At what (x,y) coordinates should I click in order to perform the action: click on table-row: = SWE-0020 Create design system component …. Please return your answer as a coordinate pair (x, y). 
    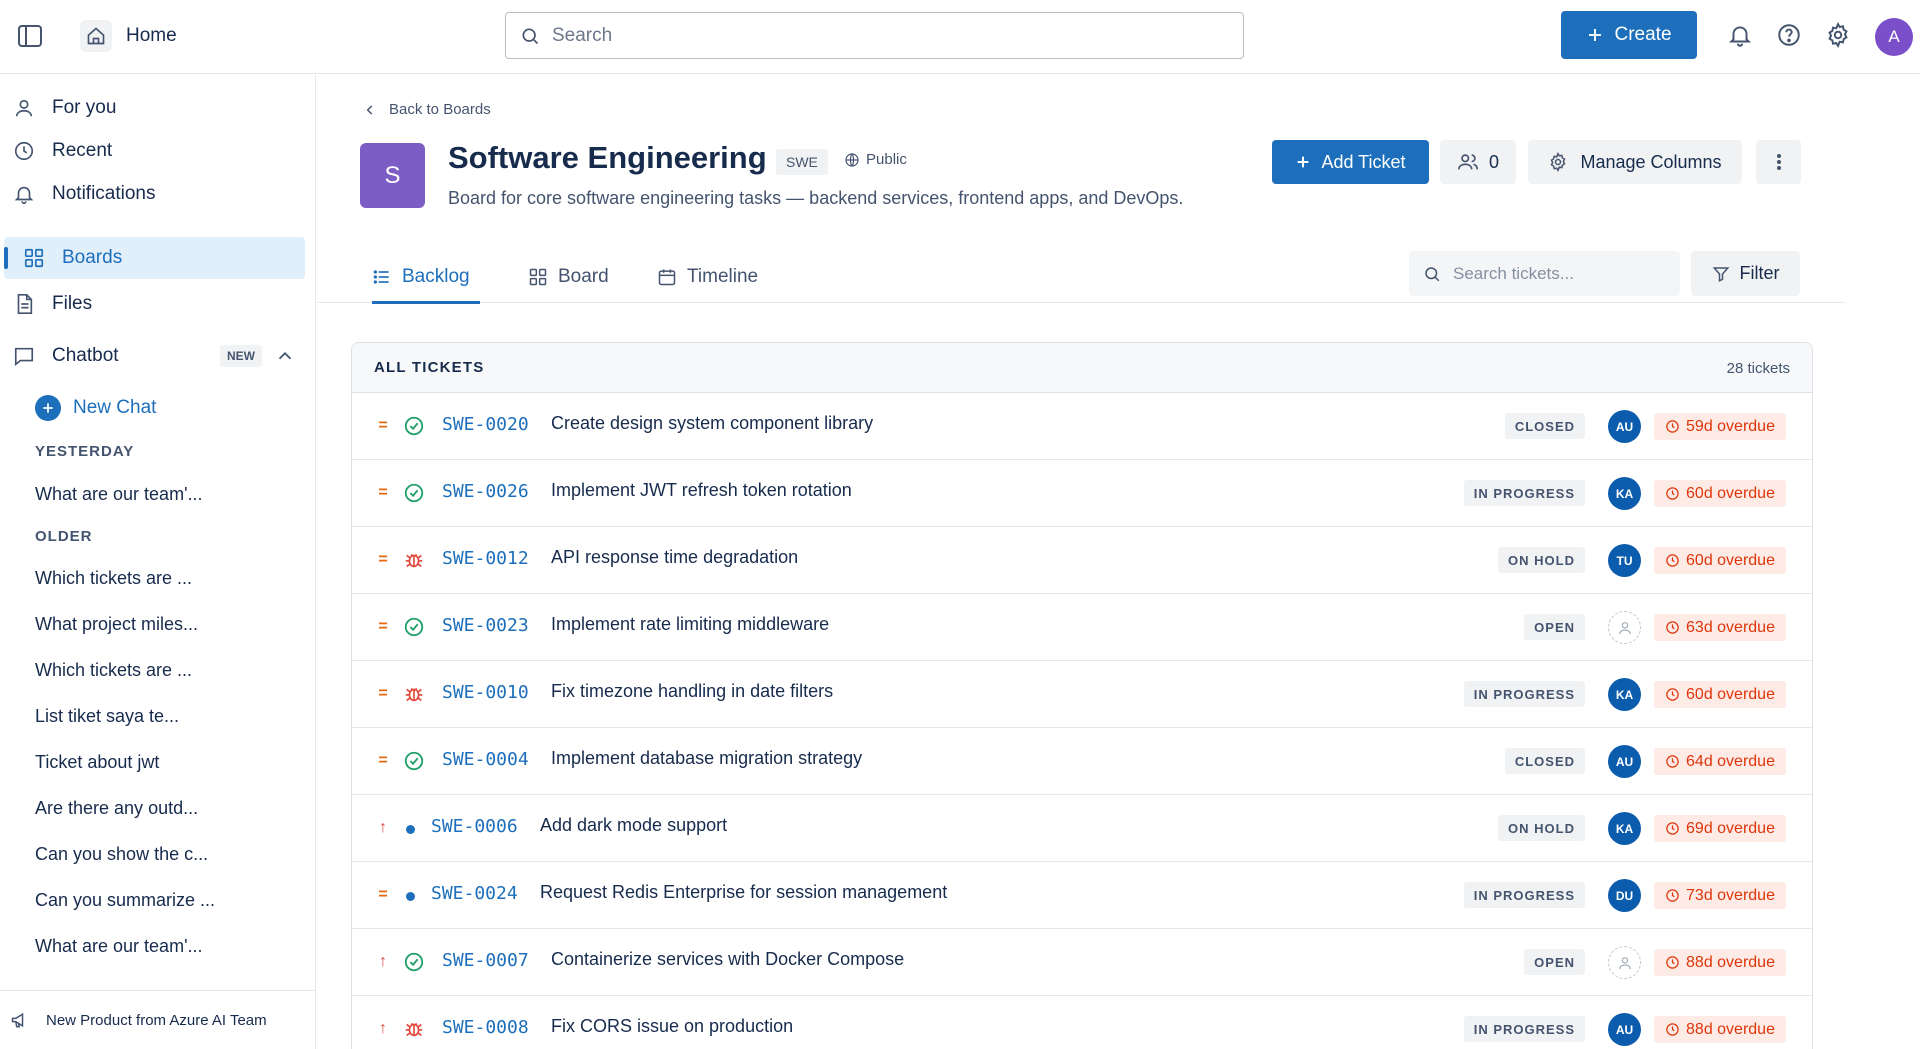
    Looking at the image, I should click on (1082, 426).